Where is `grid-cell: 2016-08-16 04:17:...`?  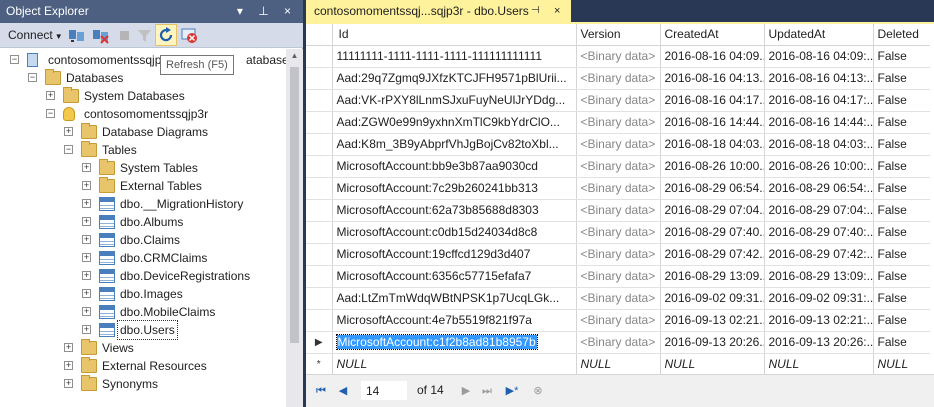
grid-cell: 2016-08-16 04:17:... is located at coordinates (819, 100).